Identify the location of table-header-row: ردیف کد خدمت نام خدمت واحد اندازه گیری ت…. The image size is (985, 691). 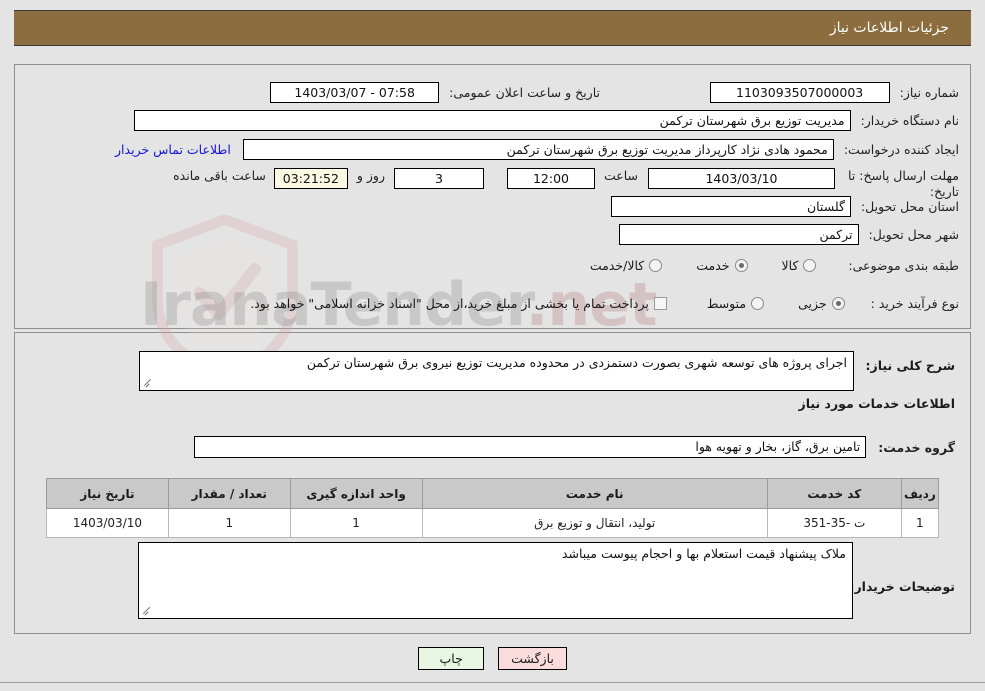
(493, 493).